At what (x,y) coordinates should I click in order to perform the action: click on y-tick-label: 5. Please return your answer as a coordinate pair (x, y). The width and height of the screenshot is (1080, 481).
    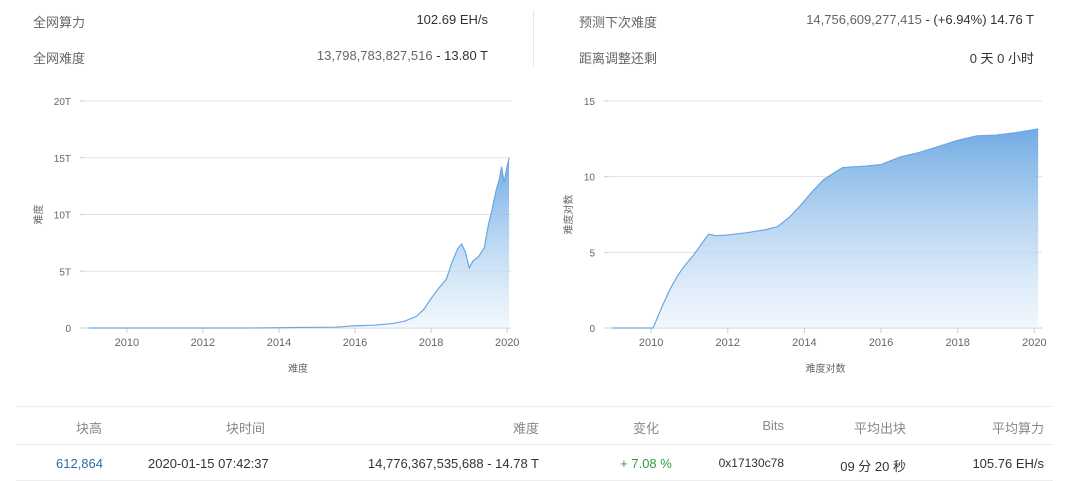
    Looking at the image, I should click on (592, 253).